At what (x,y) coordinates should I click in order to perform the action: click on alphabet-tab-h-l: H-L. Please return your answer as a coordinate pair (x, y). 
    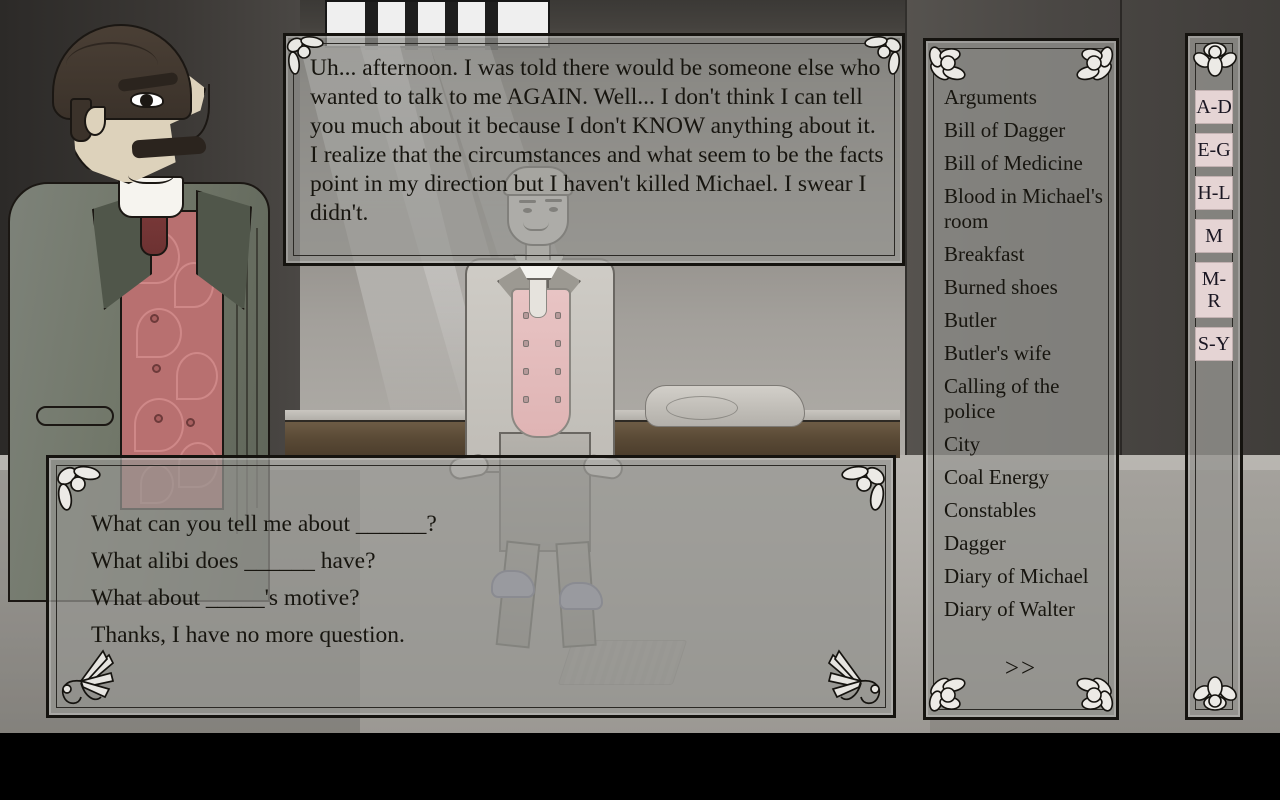
    Looking at the image, I should click on (1214, 193).